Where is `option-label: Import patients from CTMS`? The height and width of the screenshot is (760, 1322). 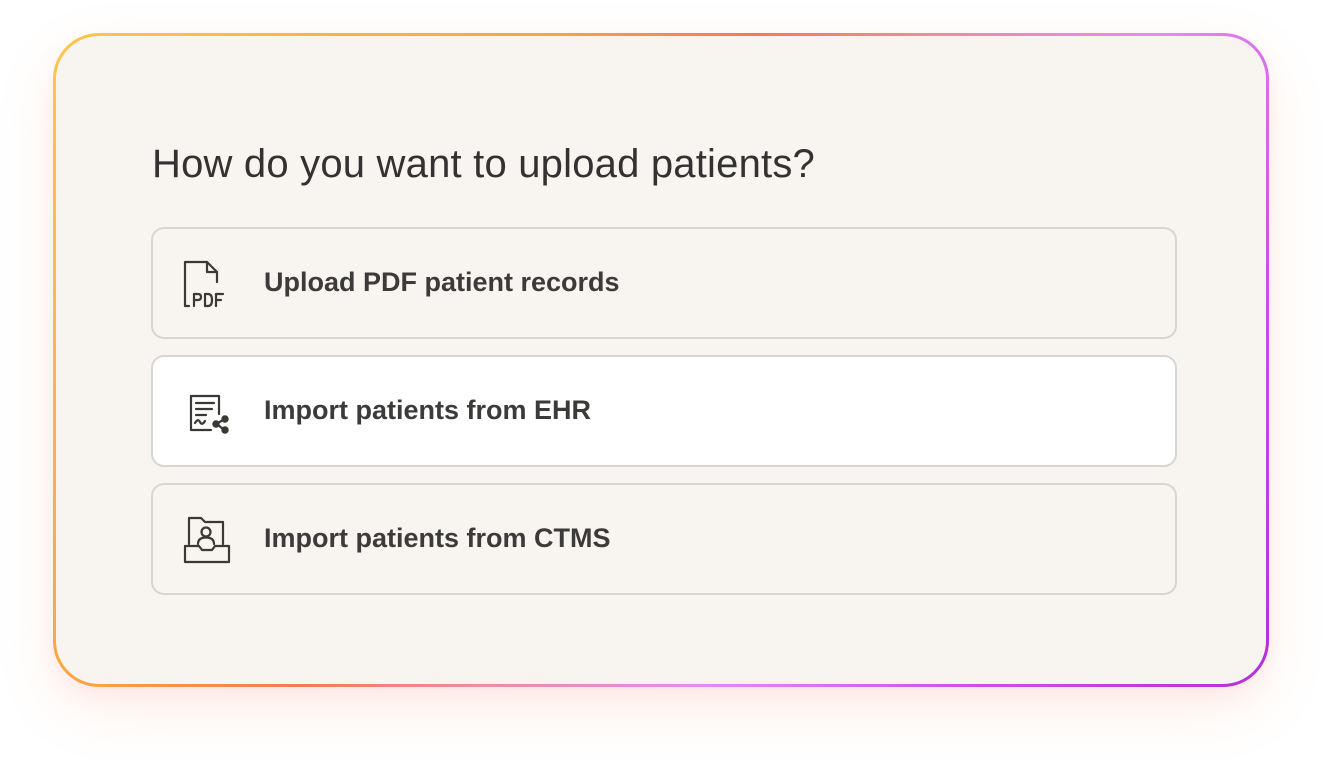 option-label: Import patients from CTMS is located at coordinates (437, 538).